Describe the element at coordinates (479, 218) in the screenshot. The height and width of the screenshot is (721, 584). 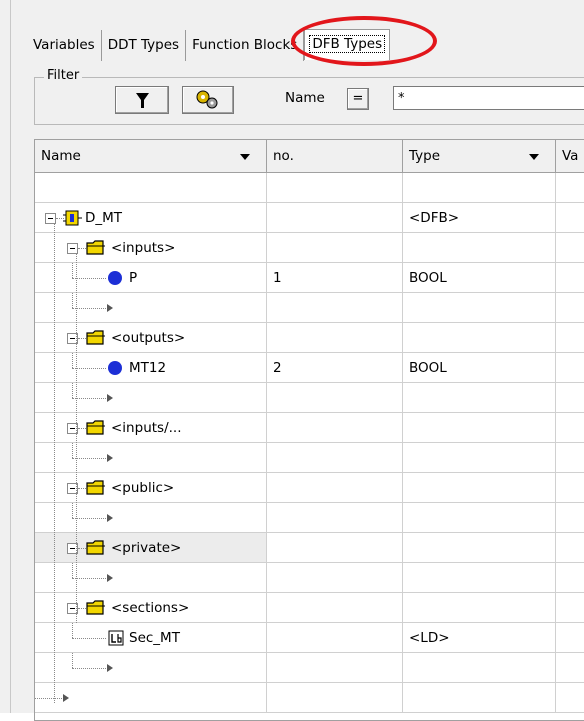
I see `cell-type: <DFB>` at that location.